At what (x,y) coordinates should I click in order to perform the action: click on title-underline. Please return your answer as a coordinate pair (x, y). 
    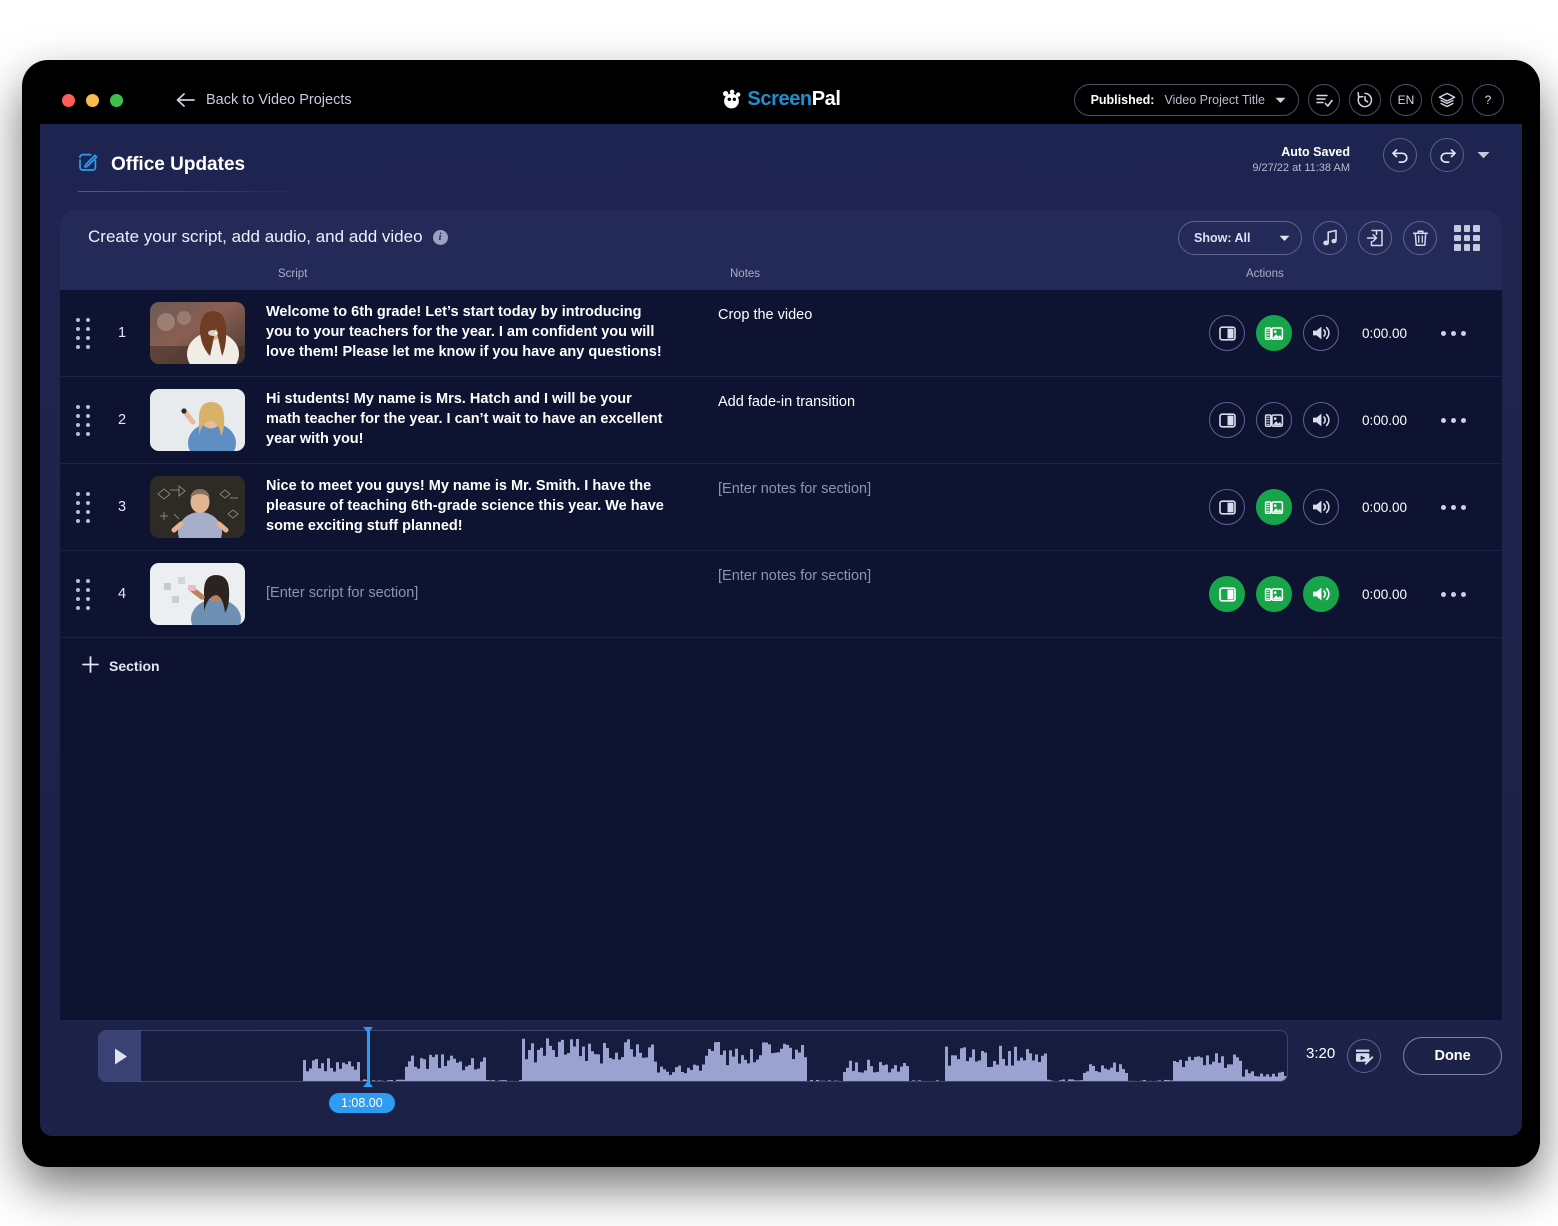
    Looking at the image, I should click on (194, 191).